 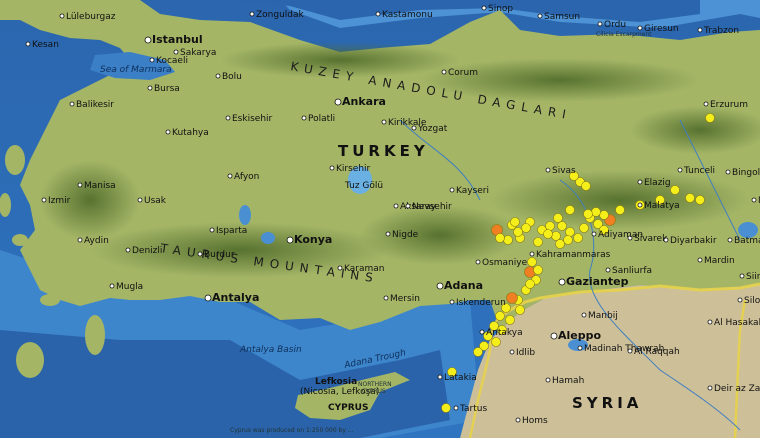 What do you see at coordinates (147, 251) in the screenshot?
I see `city-label: Denizli` at bounding box center [147, 251].